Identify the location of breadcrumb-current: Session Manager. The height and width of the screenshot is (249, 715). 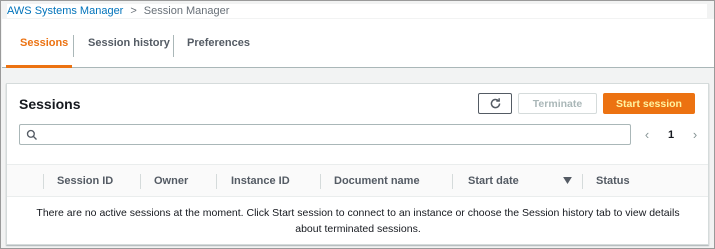
(186, 11).